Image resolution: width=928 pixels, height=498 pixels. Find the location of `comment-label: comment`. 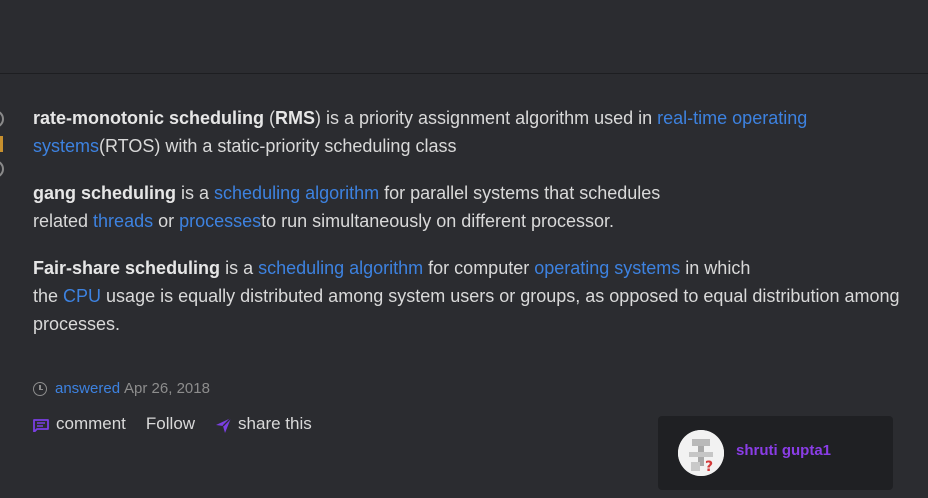

comment-label: comment is located at coordinates (91, 423).